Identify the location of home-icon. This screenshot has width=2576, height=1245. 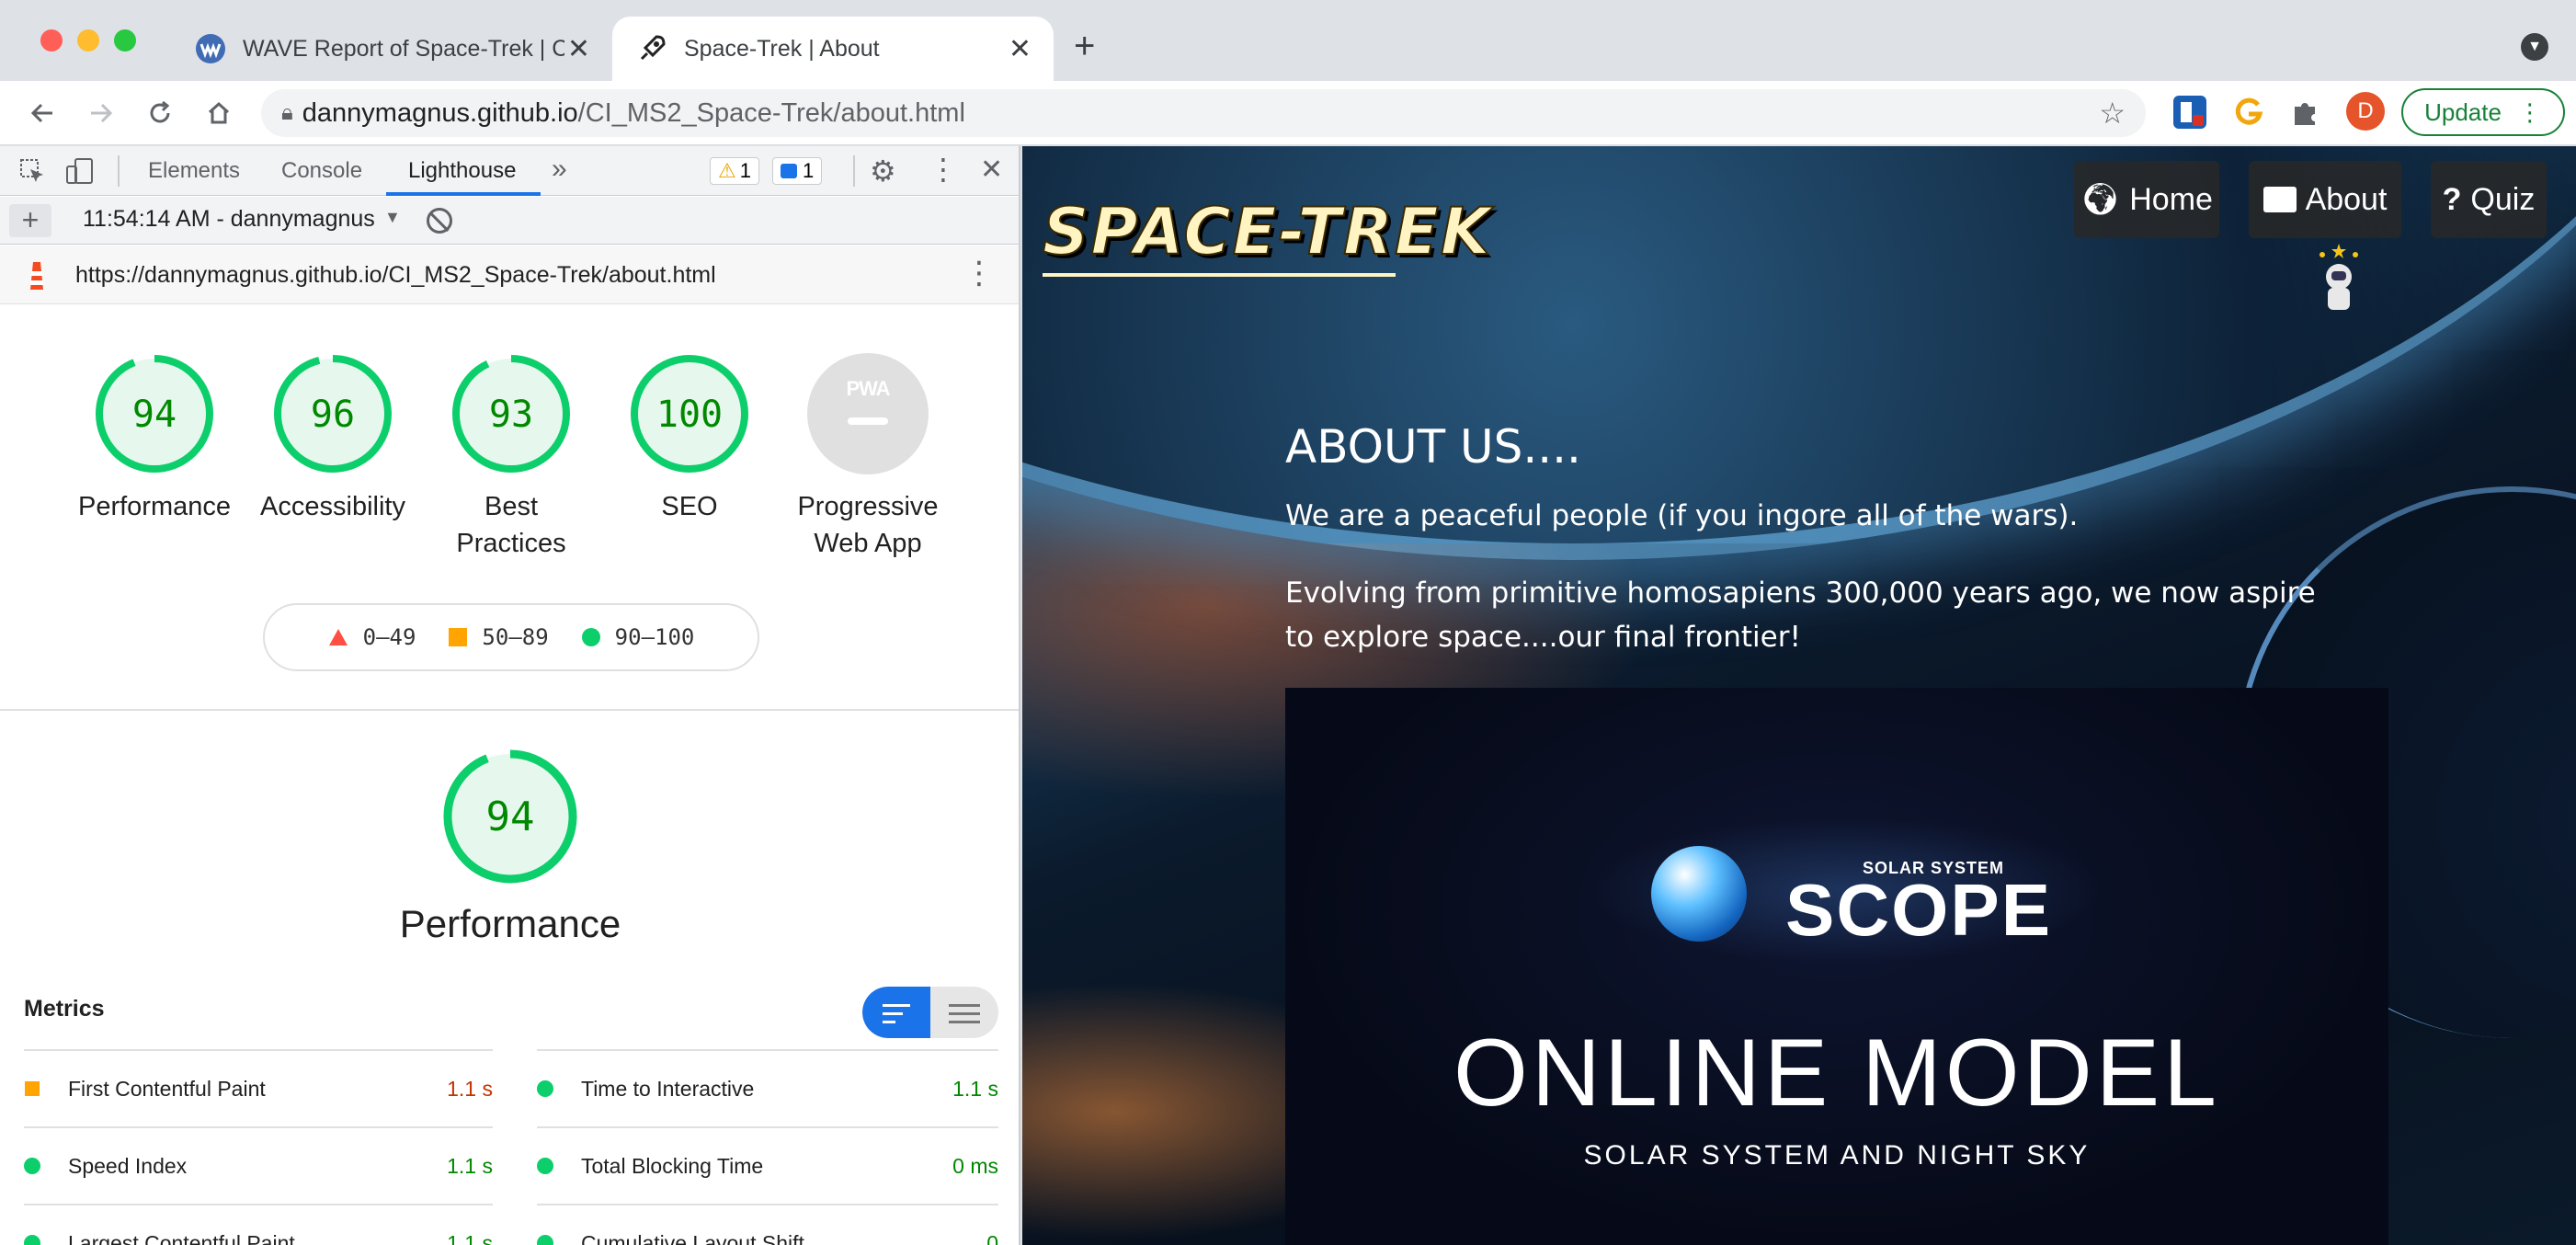
(219, 113).